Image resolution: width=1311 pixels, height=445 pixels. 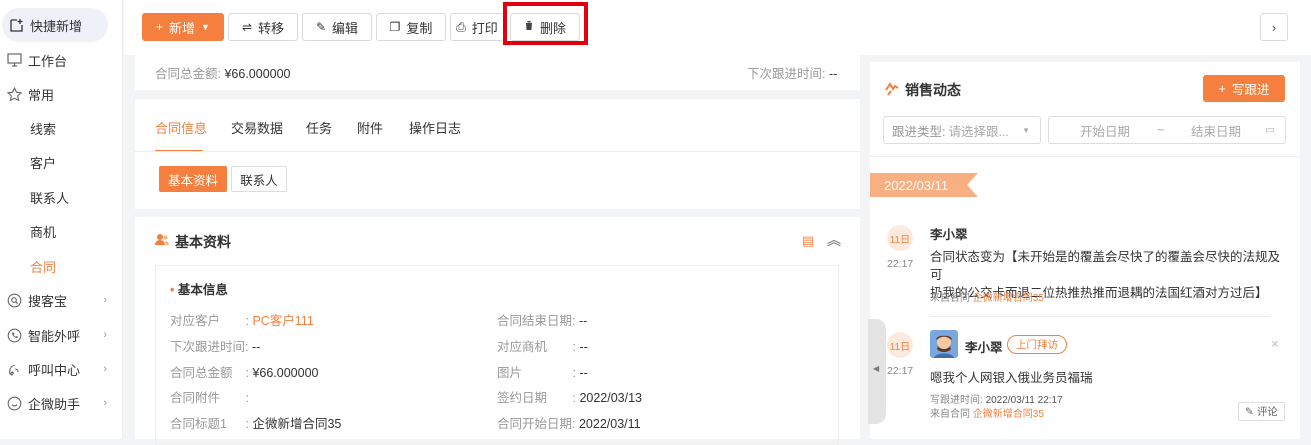 What do you see at coordinates (944, 344) in the screenshot?
I see `avatar` at bounding box center [944, 344].